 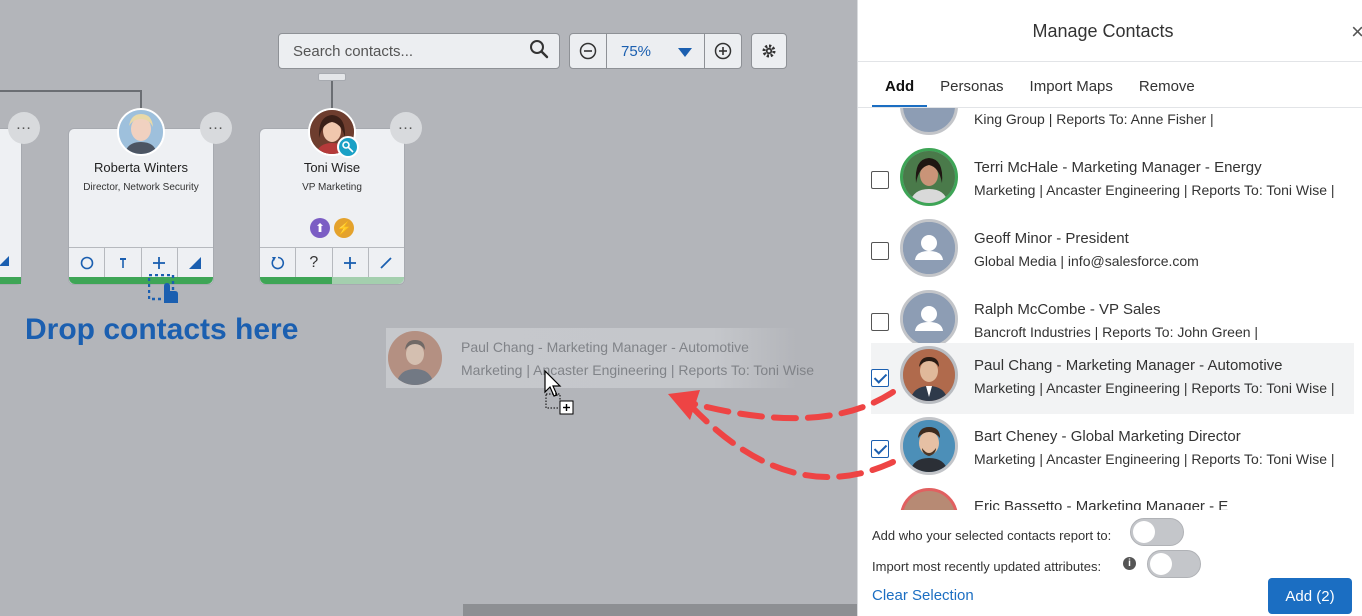 What do you see at coordinates (1157, 532) in the screenshot?
I see `report-to-toggle` at bounding box center [1157, 532].